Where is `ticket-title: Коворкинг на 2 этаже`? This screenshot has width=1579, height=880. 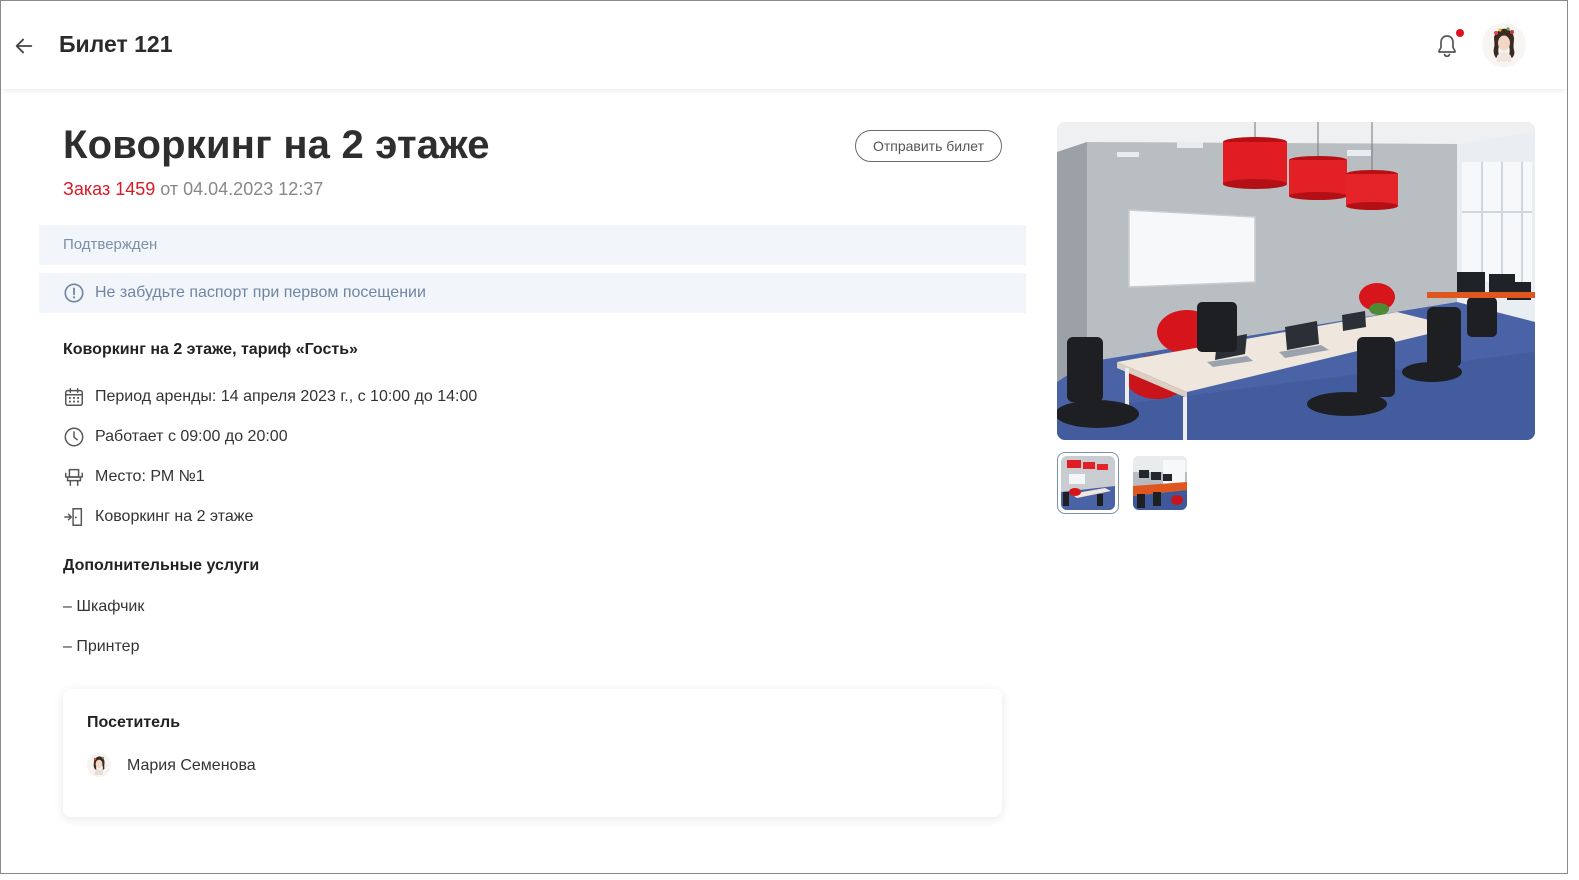
ticket-title: Коворкинг на 2 этаже is located at coordinates (276, 145).